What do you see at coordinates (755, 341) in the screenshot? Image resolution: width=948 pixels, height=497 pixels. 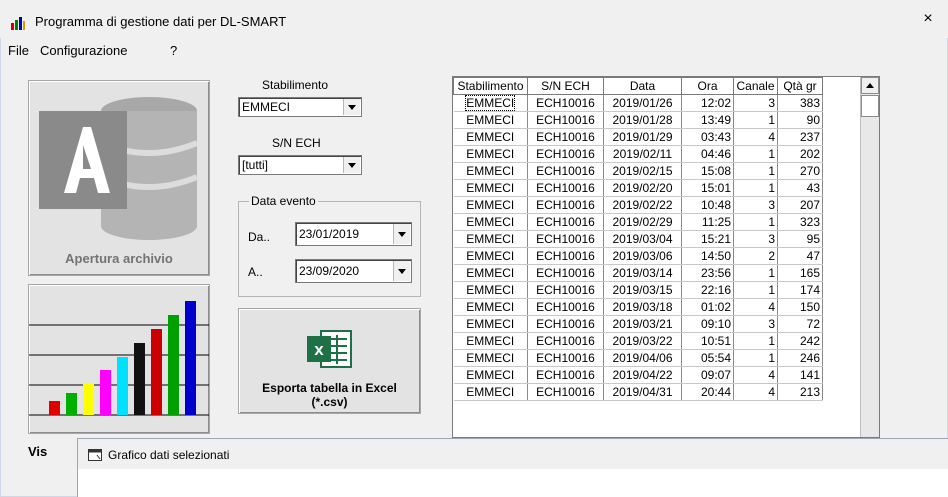 I see `cell-canale: 1` at bounding box center [755, 341].